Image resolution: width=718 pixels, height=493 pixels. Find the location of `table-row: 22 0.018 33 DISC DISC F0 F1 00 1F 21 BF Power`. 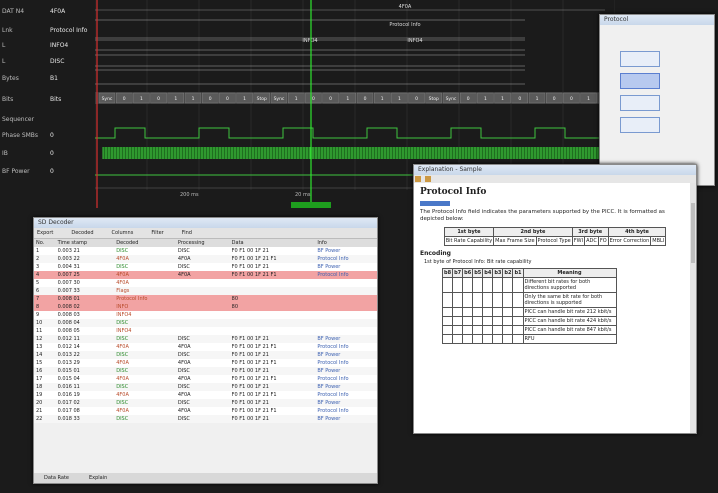

table-row: 22 0.018 33 DISC DISC F0 F1 00 1F 21 BF Power is located at coordinates (205, 419).